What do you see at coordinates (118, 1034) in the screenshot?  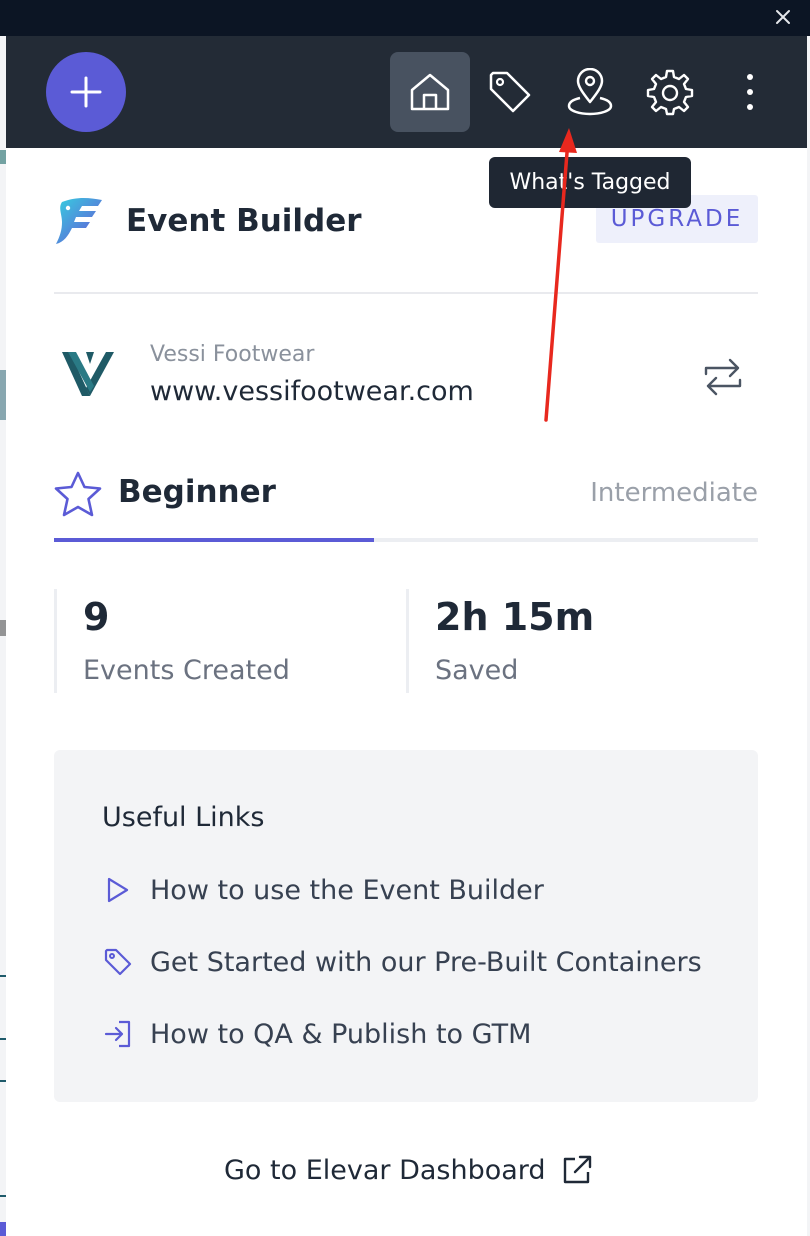 I see `sign-in-icon` at bounding box center [118, 1034].